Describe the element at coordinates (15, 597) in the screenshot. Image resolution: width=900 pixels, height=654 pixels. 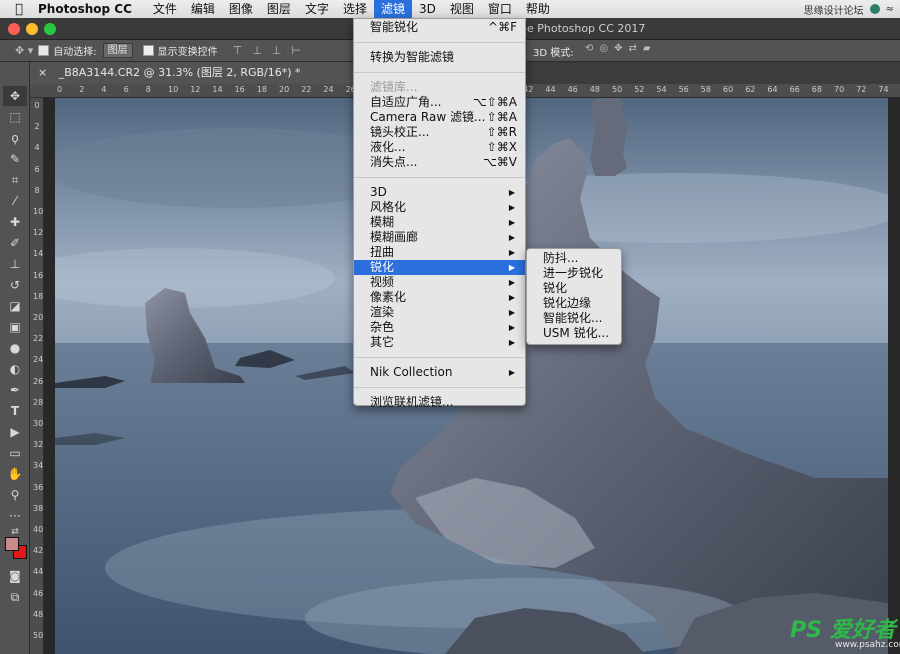
I see `screen-mode-icon: ⧉` at that location.